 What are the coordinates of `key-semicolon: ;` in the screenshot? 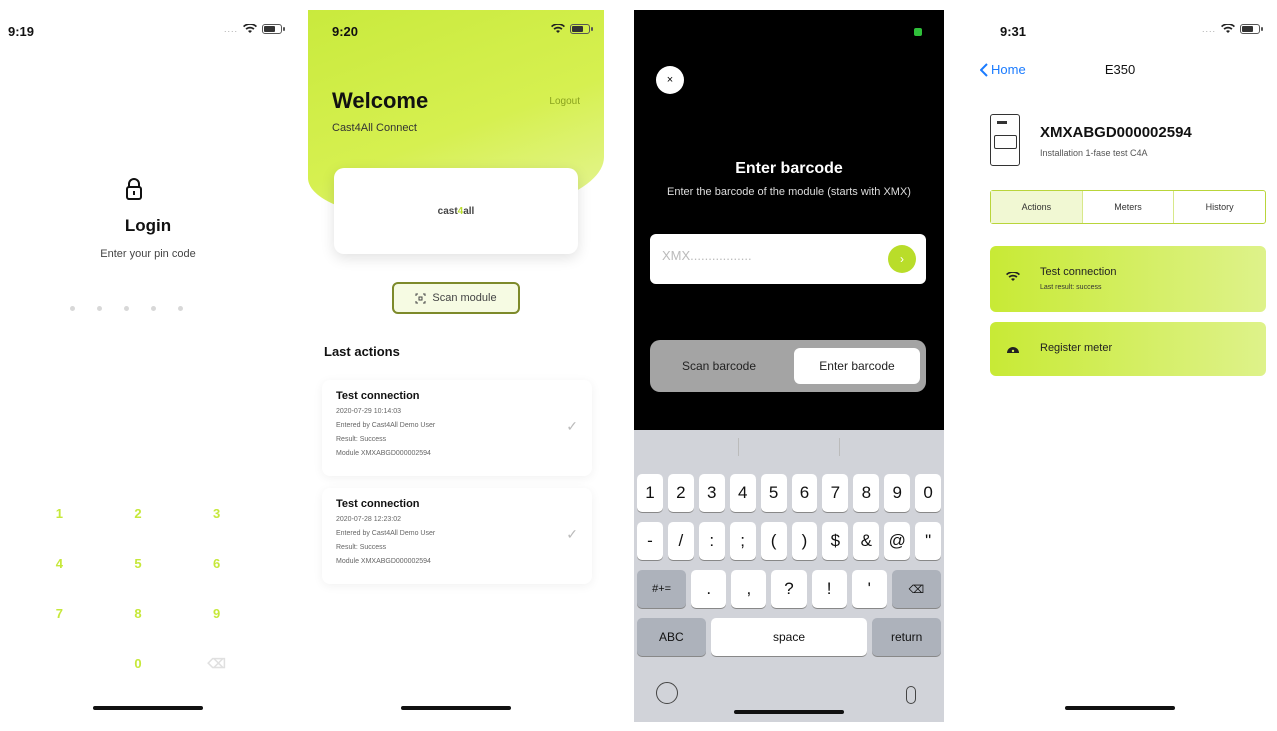 It's located at (742, 541).